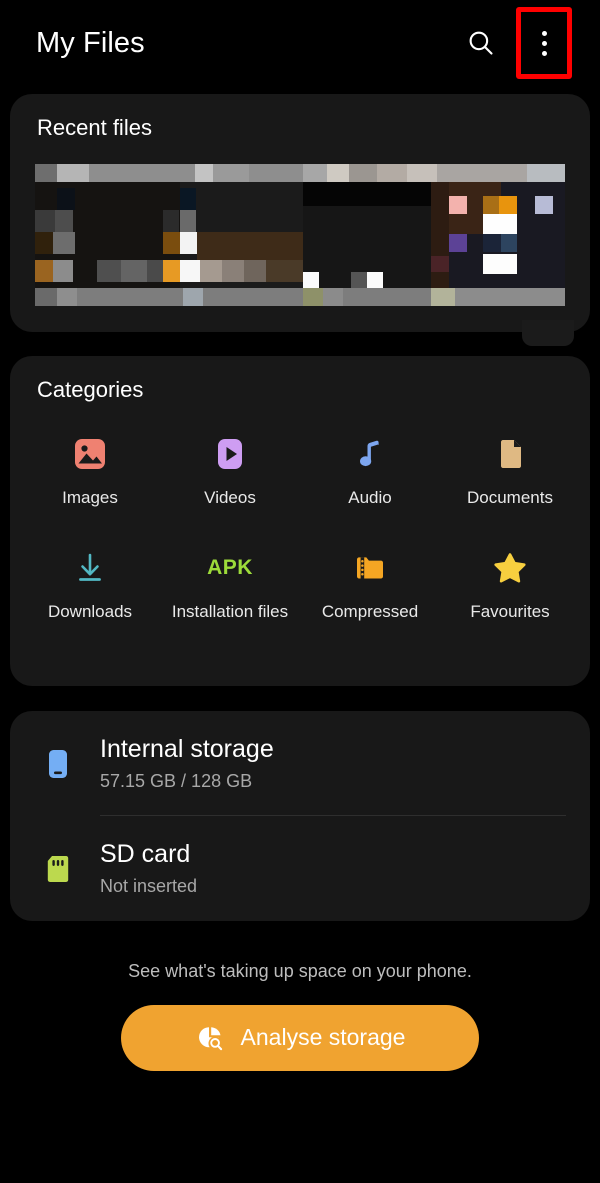 The height and width of the screenshot is (1183, 600). Describe the element at coordinates (370, 480) in the screenshot. I see `category-audio: Audio` at that location.